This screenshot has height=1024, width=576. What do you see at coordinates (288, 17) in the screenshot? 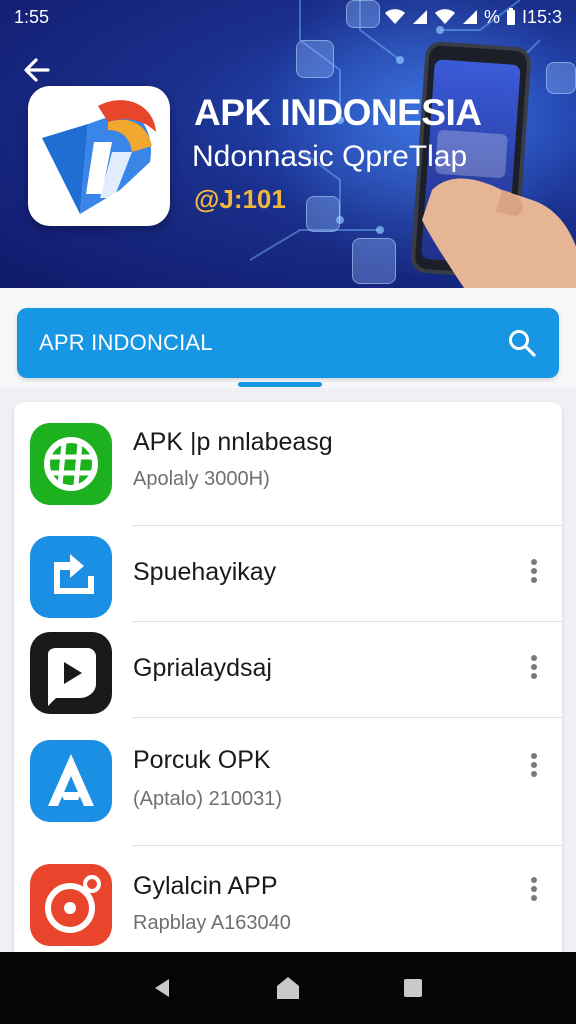
I see `status-bar: 1:55 % I15:3` at bounding box center [288, 17].